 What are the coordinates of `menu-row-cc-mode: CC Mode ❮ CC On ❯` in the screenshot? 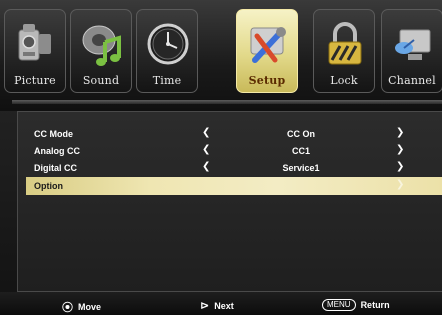 It's located at (234, 134).